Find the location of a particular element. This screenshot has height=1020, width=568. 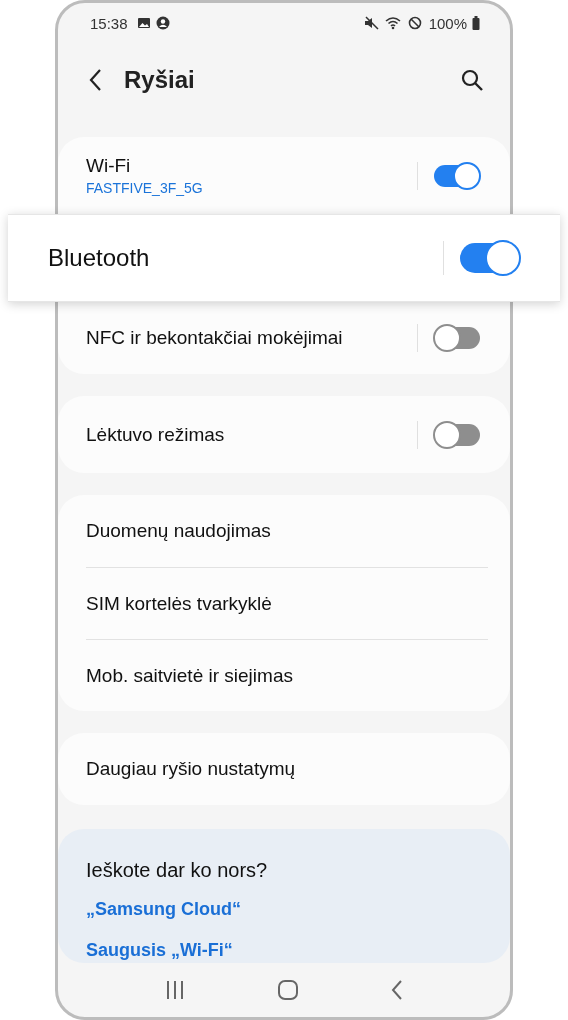

setting-row: Daugiau ryšio nustatymų is located at coordinates (284, 769).